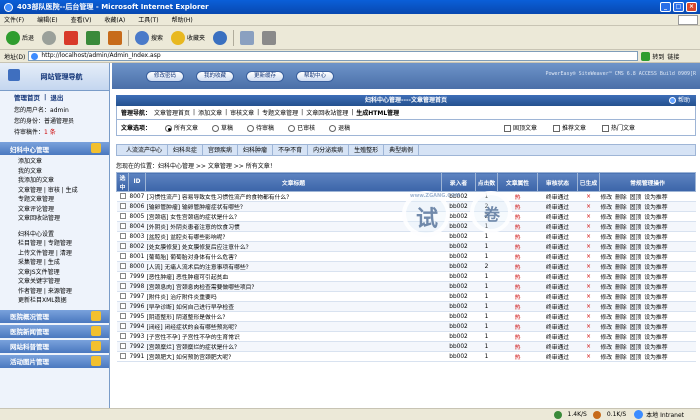 The height and width of the screenshot is (420, 700). Describe the element at coordinates (520, 127) in the screenshot. I see `check-top: 固顶文章` at that location.